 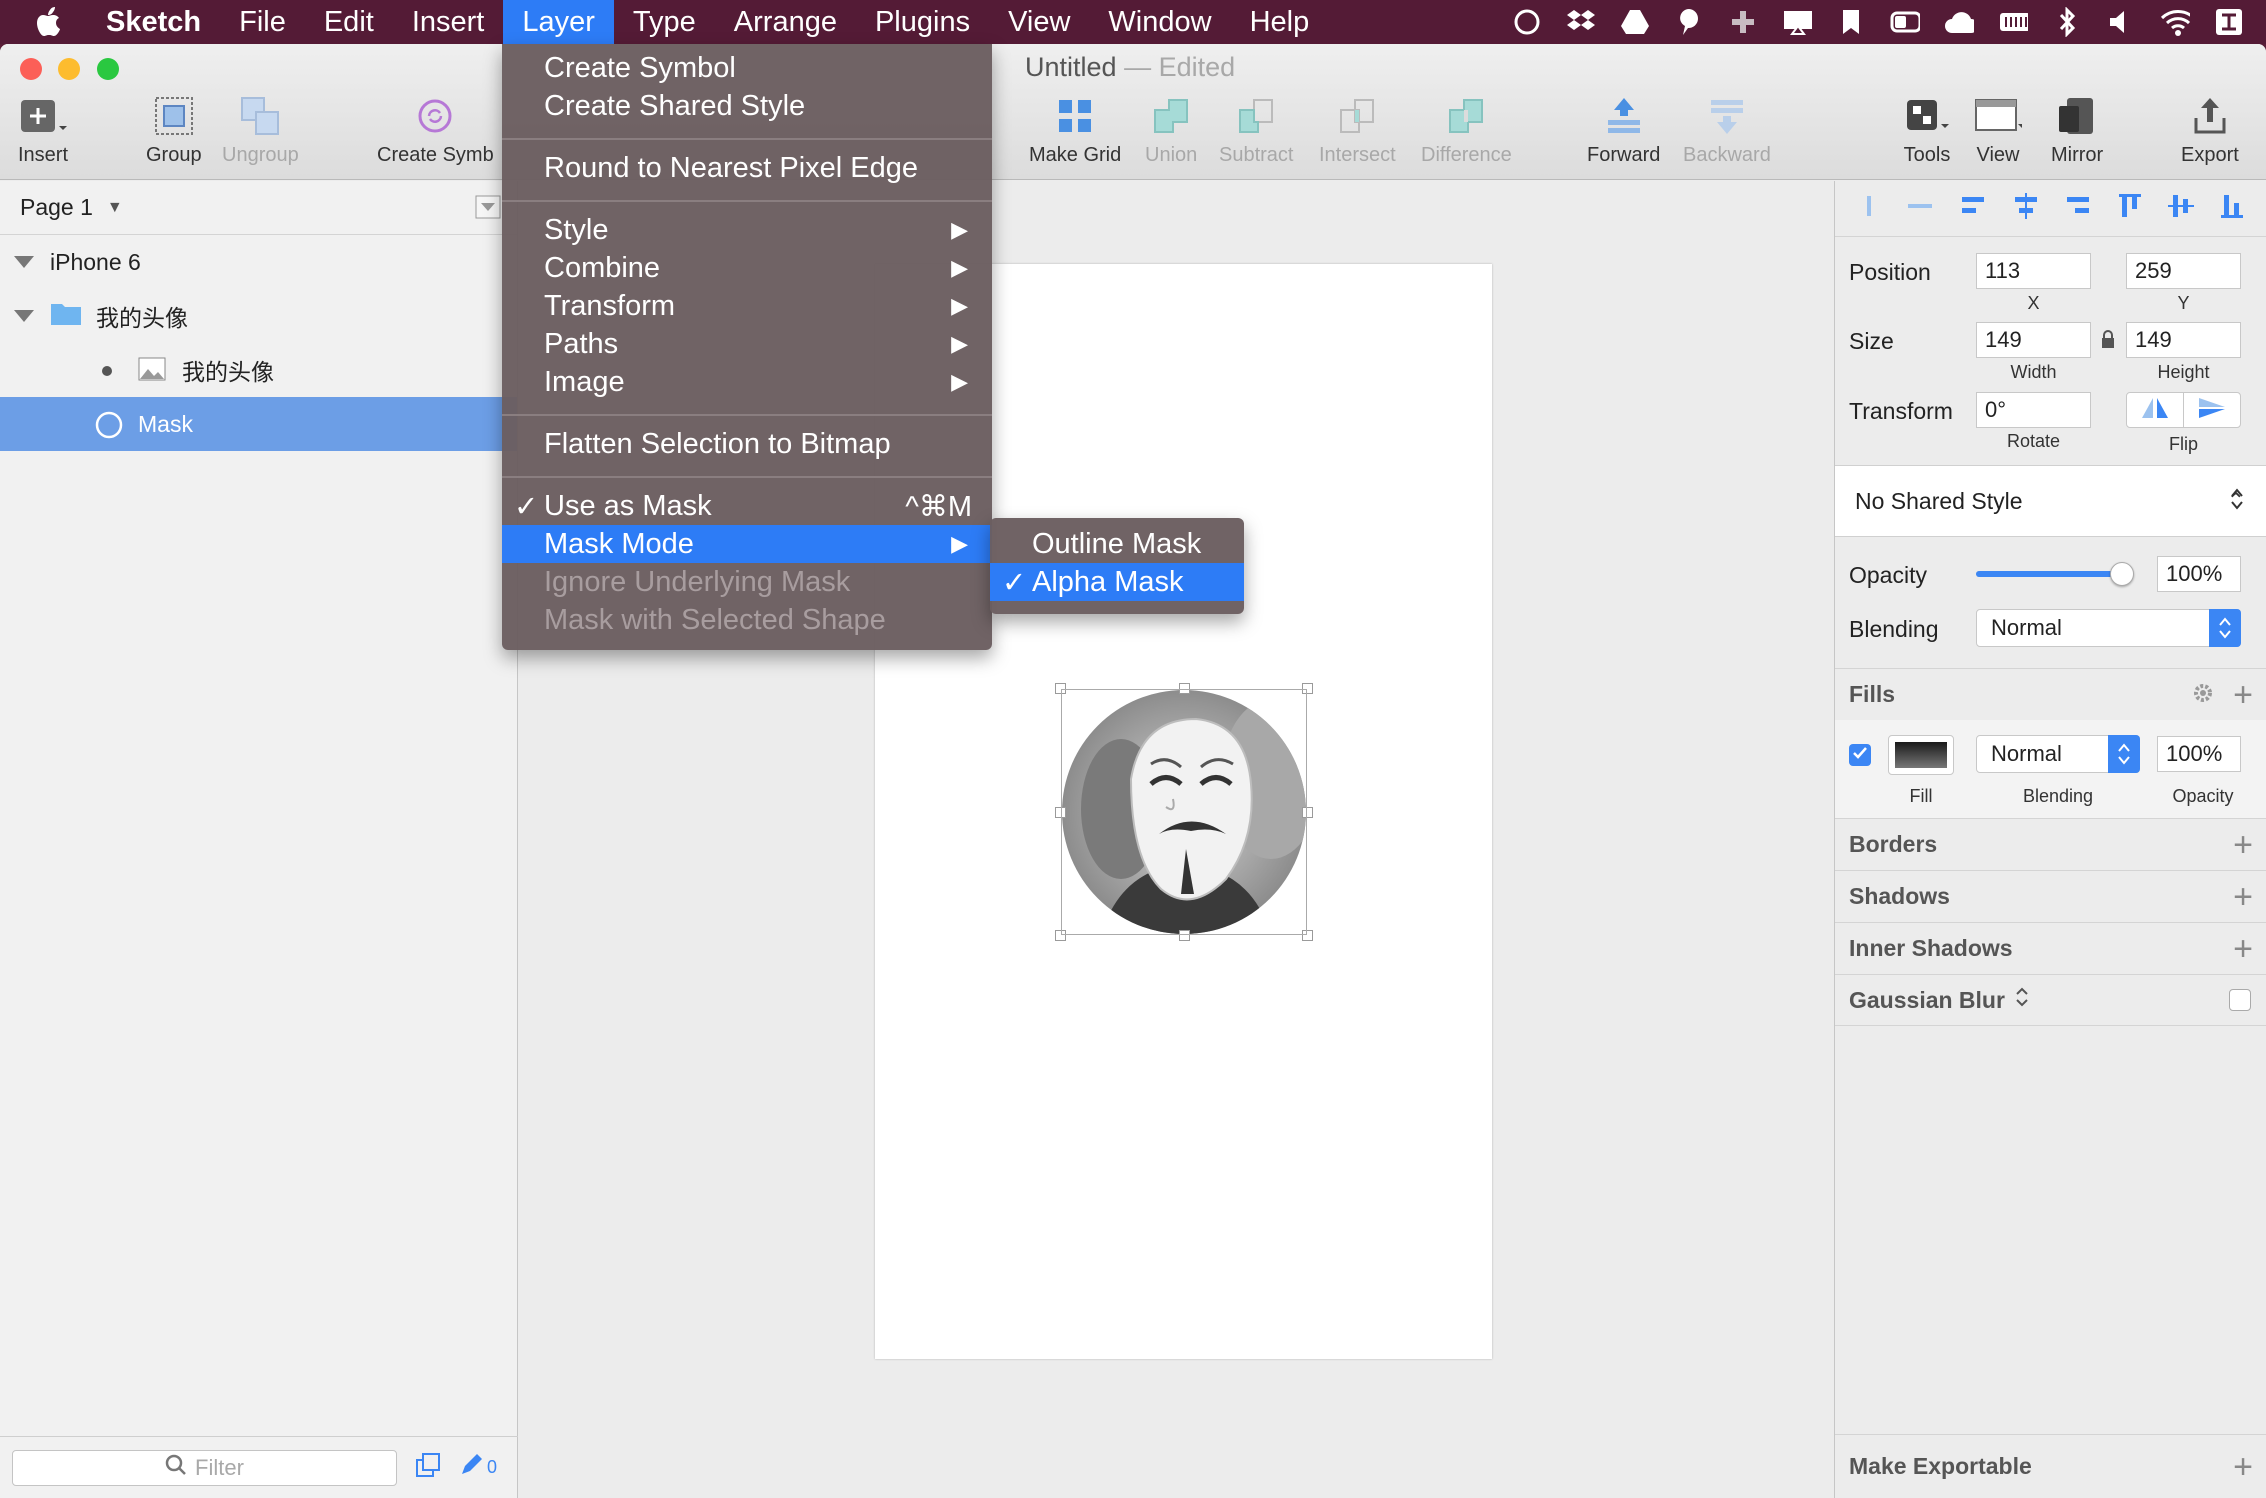 What do you see at coordinates (1973, 208) in the screenshot?
I see `align-left-icon` at bounding box center [1973, 208].